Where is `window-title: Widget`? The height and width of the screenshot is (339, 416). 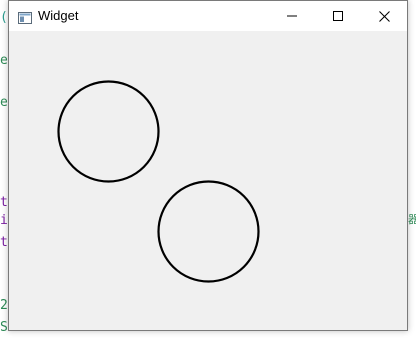
window-title: Widget is located at coordinates (58, 15).